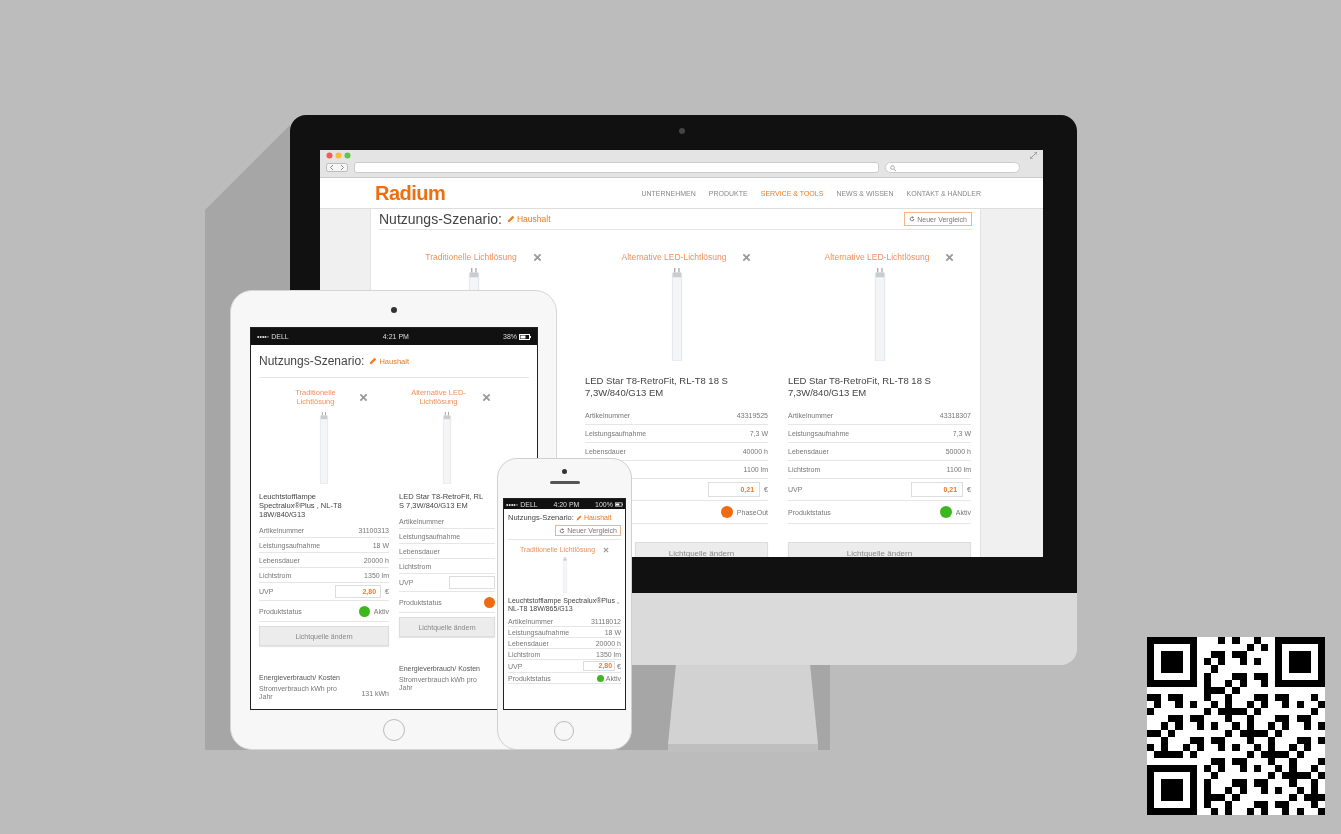 The image size is (1341, 834). What do you see at coordinates (565, 482) in the screenshot?
I see `speaker-icon` at bounding box center [565, 482].